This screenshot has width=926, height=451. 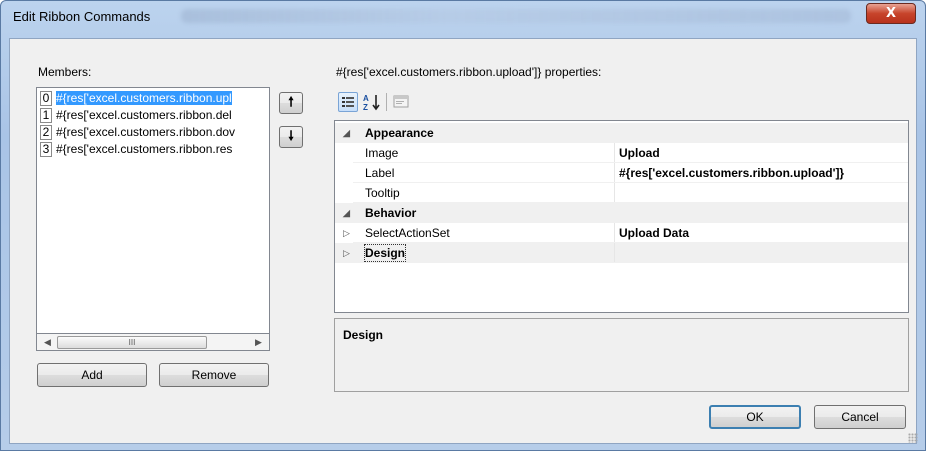 I want to click on title-bar: Edit Ribbon Commands X, so click(x=463, y=16).